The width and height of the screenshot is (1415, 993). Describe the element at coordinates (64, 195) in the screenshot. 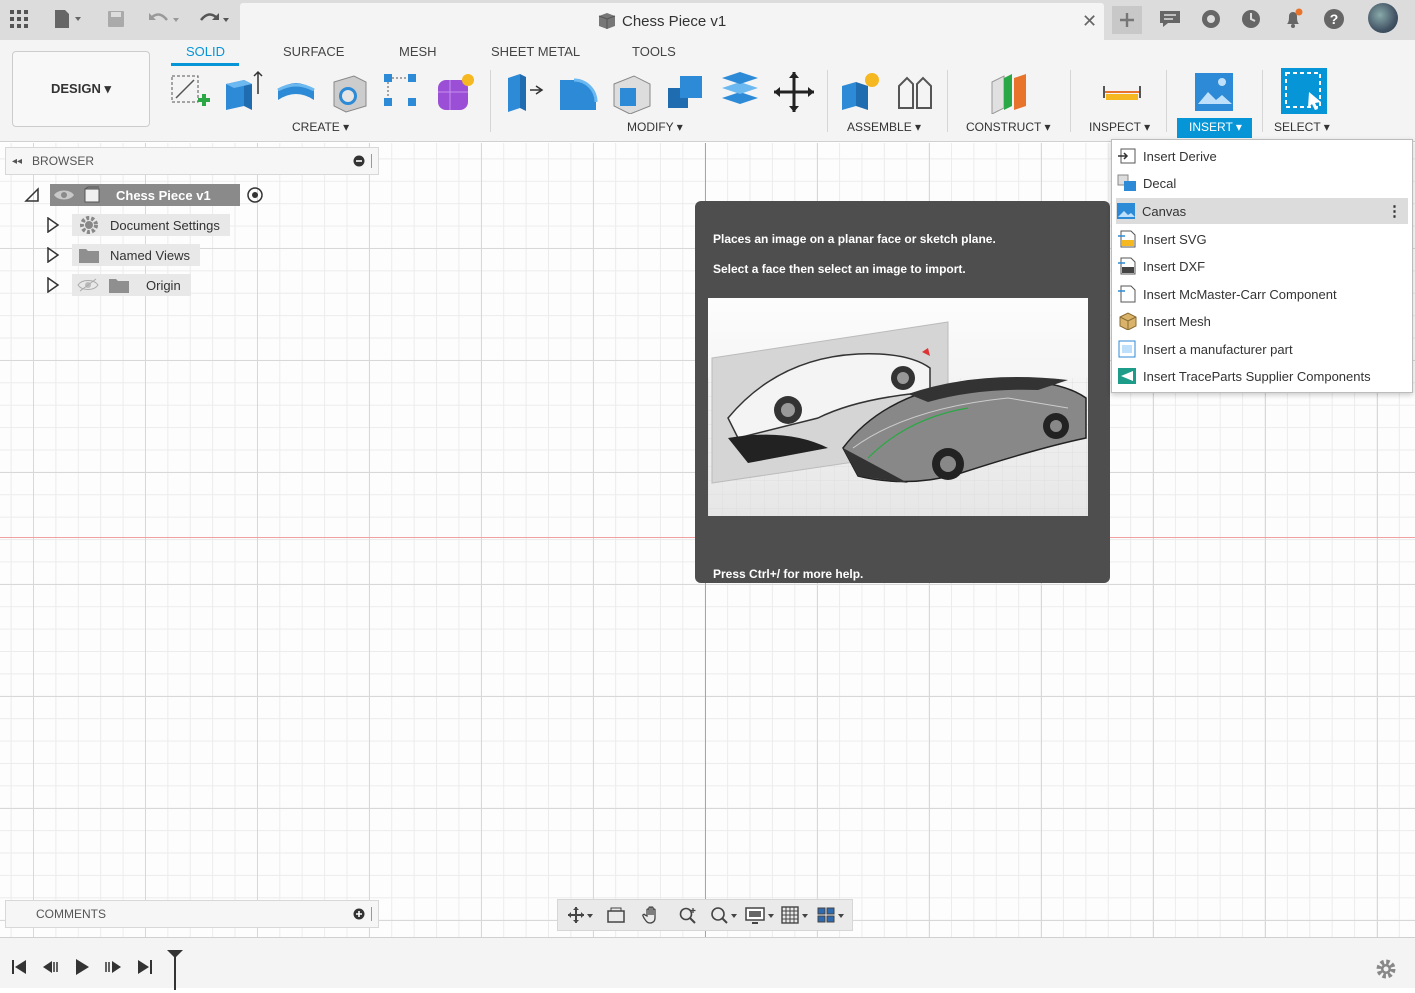

I see `visibility-eye-icon` at that location.